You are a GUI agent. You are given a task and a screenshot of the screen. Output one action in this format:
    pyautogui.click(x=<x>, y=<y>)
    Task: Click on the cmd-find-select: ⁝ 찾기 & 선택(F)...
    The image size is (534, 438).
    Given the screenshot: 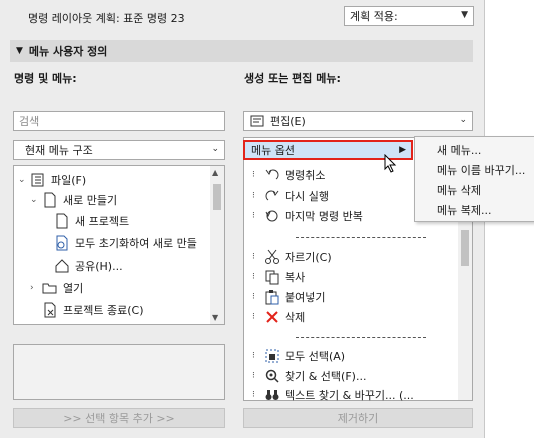 What is the action you would take?
    pyautogui.click(x=309, y=376)
    